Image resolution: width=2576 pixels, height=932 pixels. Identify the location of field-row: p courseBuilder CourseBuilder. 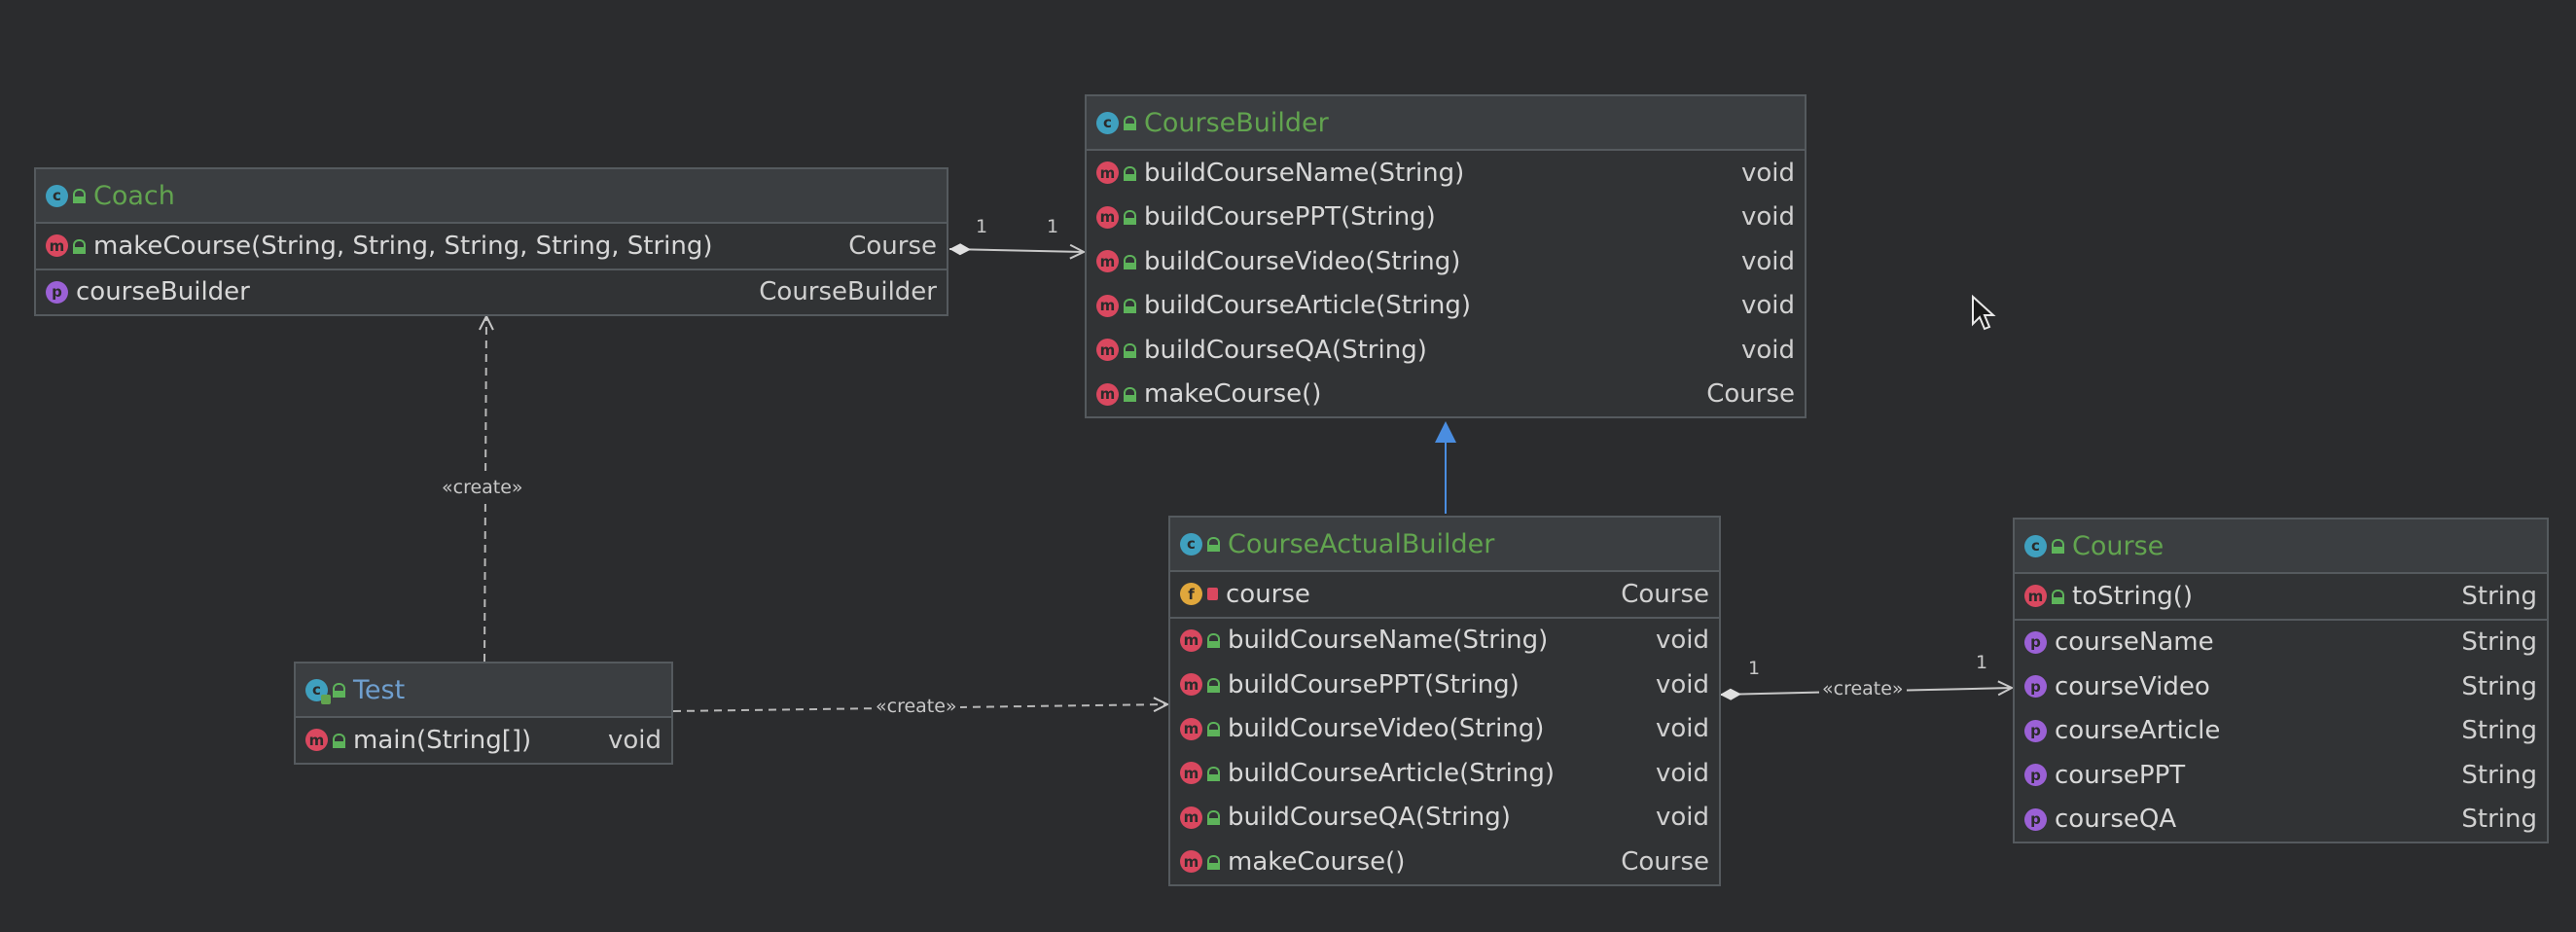
(491, 292).